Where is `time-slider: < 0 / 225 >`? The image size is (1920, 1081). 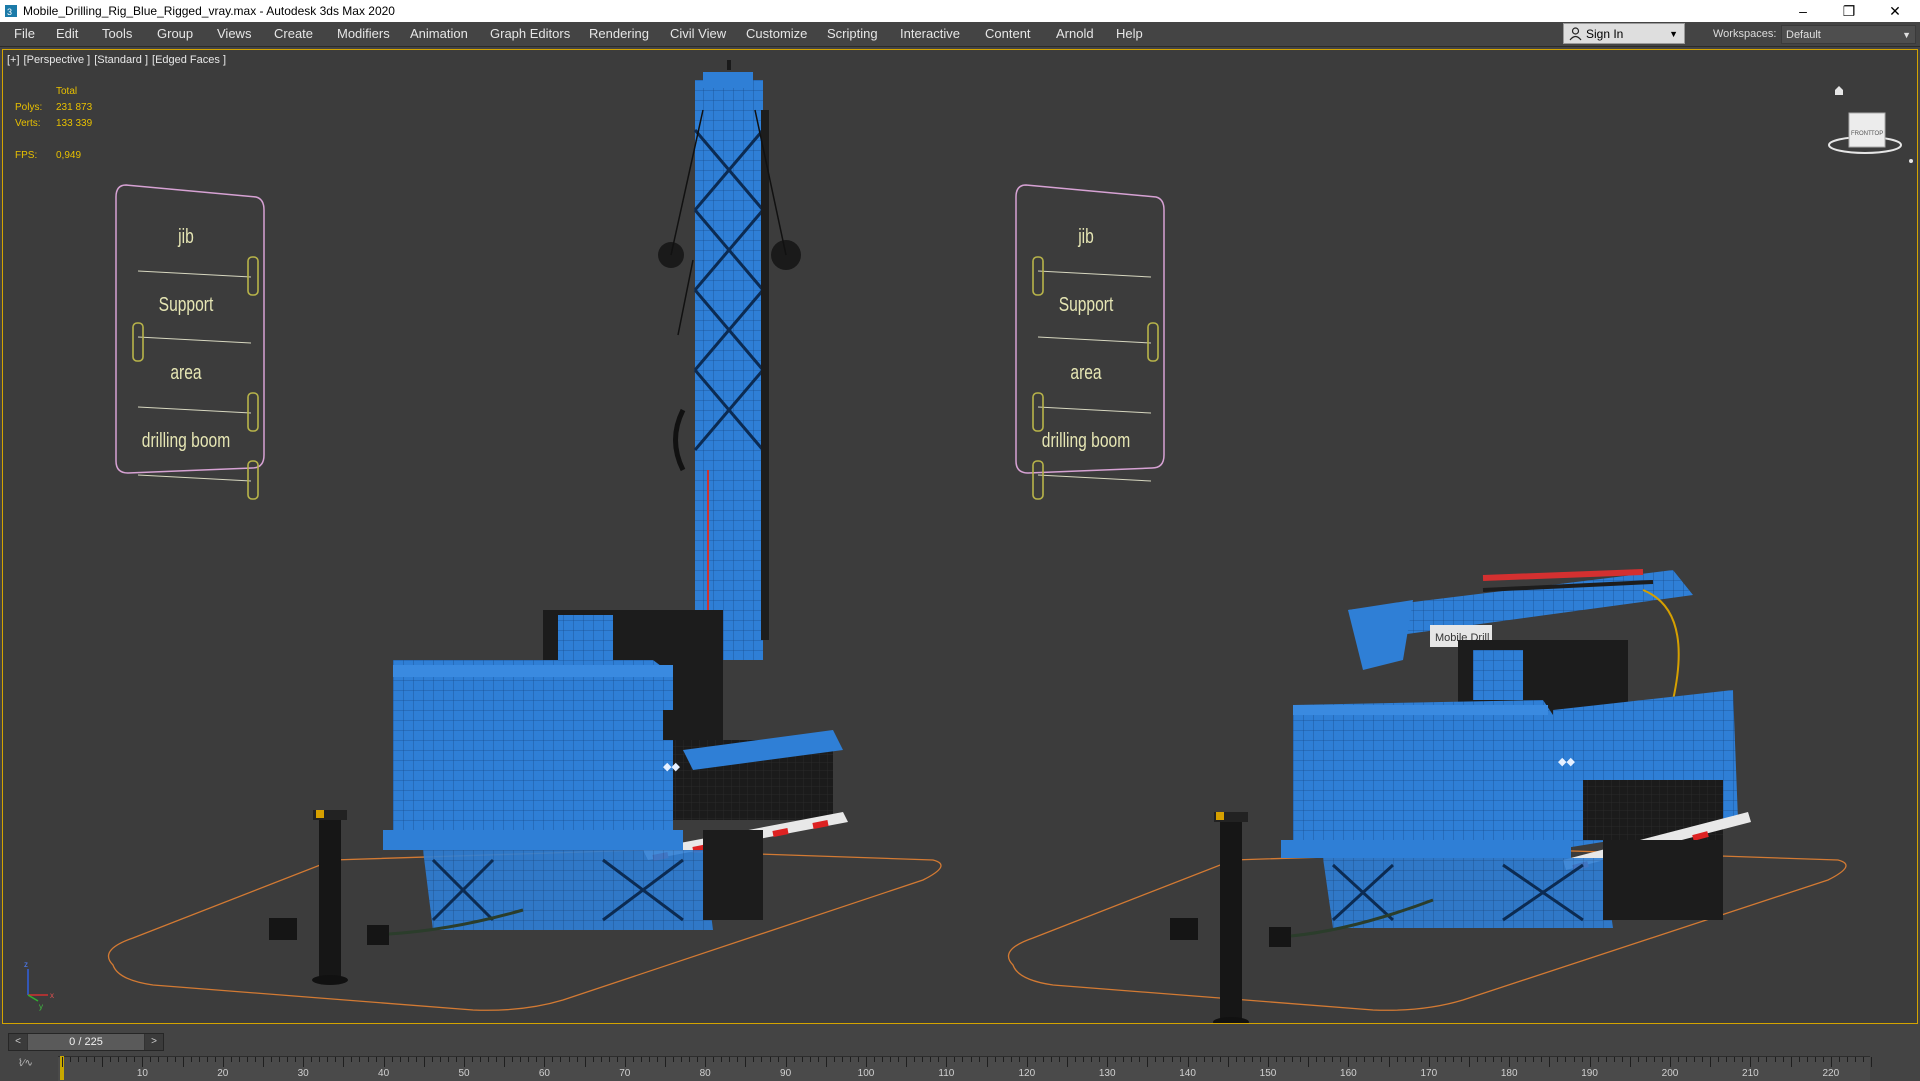 time-slider: < 0 / 225 > is located at coordinates (86, 1042).